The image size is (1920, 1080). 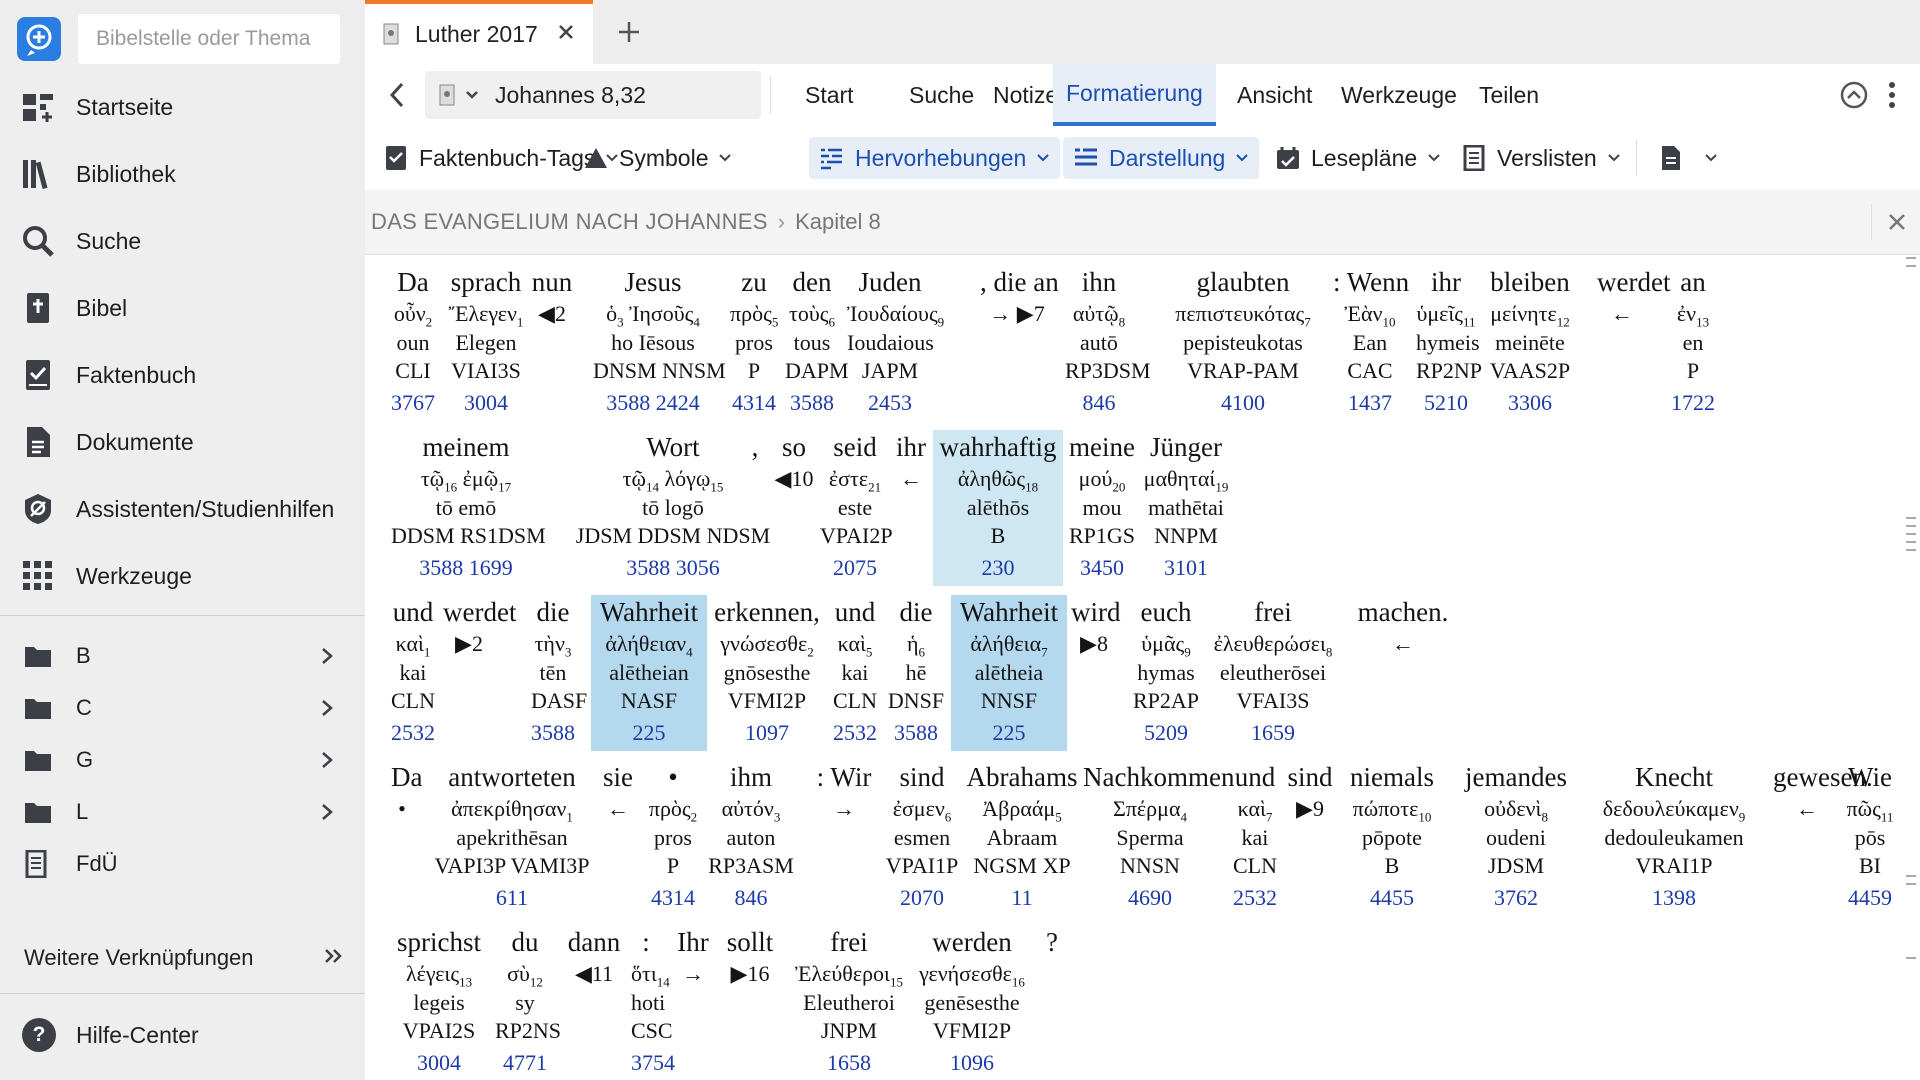 What do you see at coordinates (1096, 673) in the screenshot?
I see `interlinear-word: wird ▶8` at bounding box center [1096, 673].